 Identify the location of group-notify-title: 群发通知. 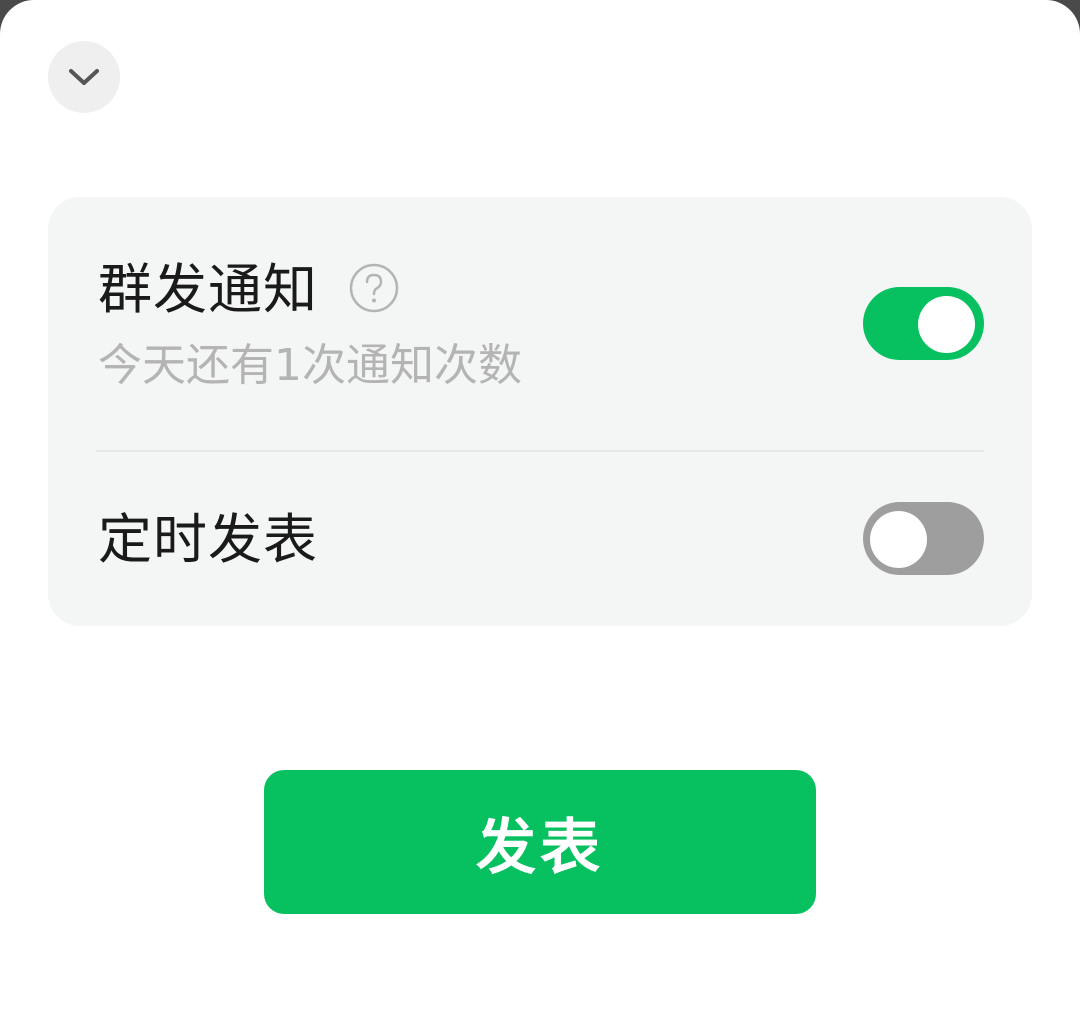
(208, 289).